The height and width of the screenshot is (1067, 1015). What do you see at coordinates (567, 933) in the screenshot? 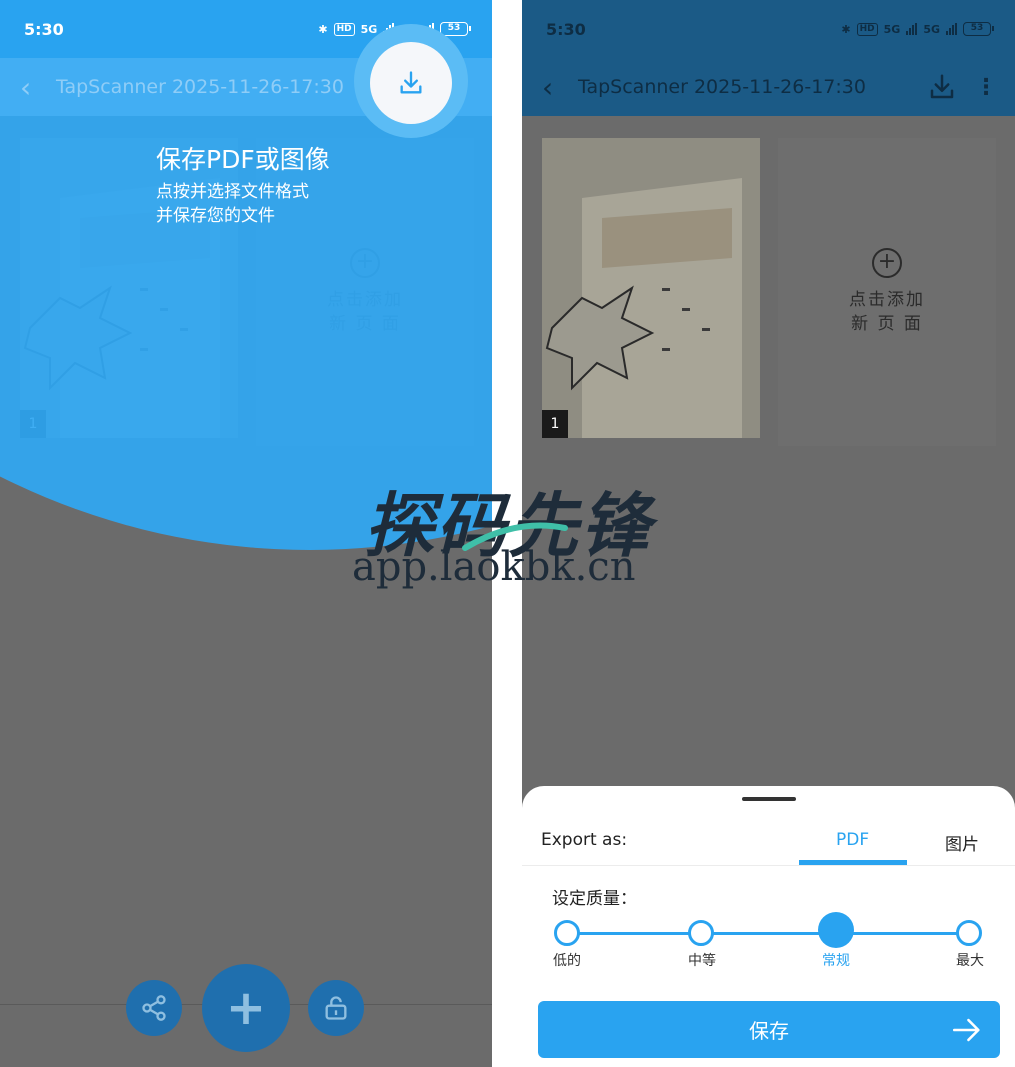
I see `quality-stop-low` at bounding box center [567, 933].